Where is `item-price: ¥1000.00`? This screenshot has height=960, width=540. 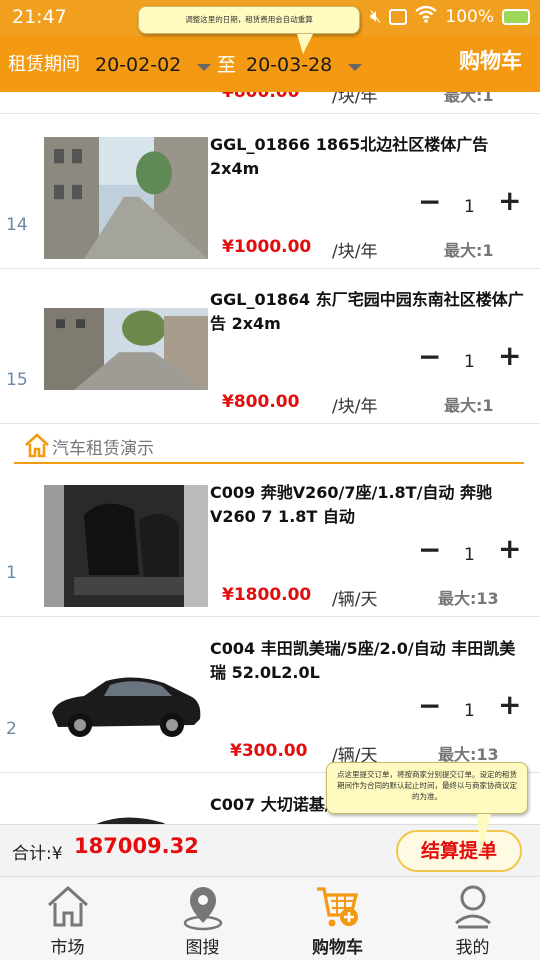 item-price: ¥1000.00 is located at coordinates (267, 247).